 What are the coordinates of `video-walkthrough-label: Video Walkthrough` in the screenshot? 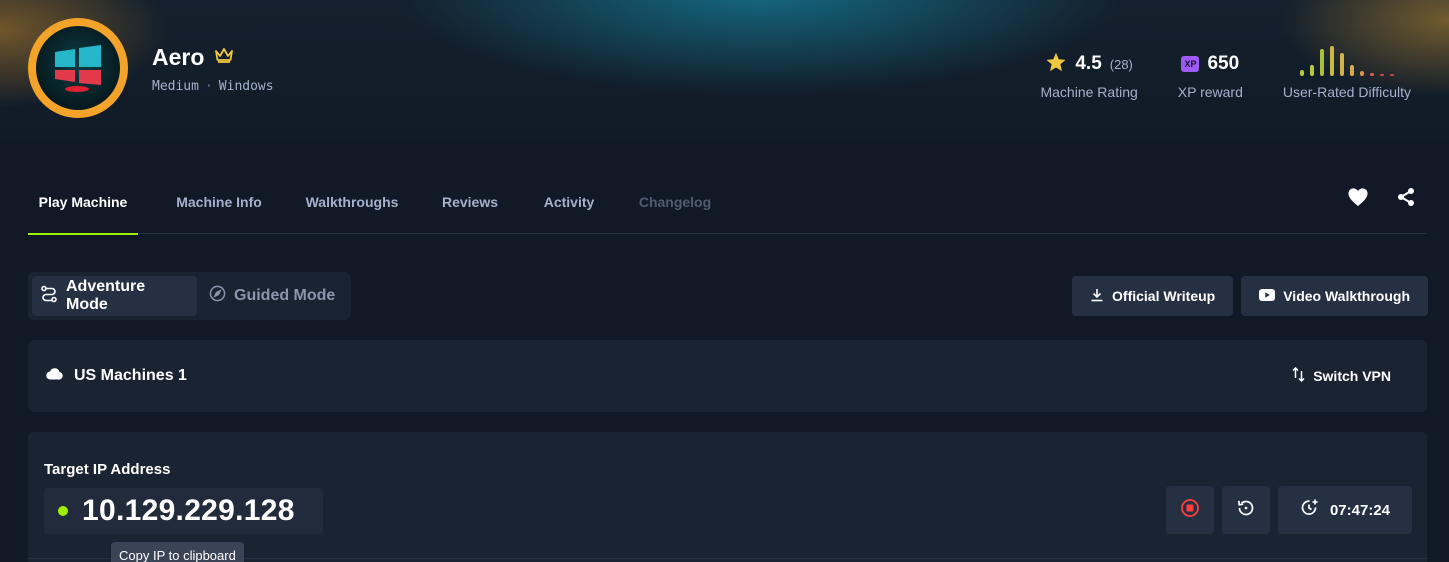 It's located at (1346, 296).